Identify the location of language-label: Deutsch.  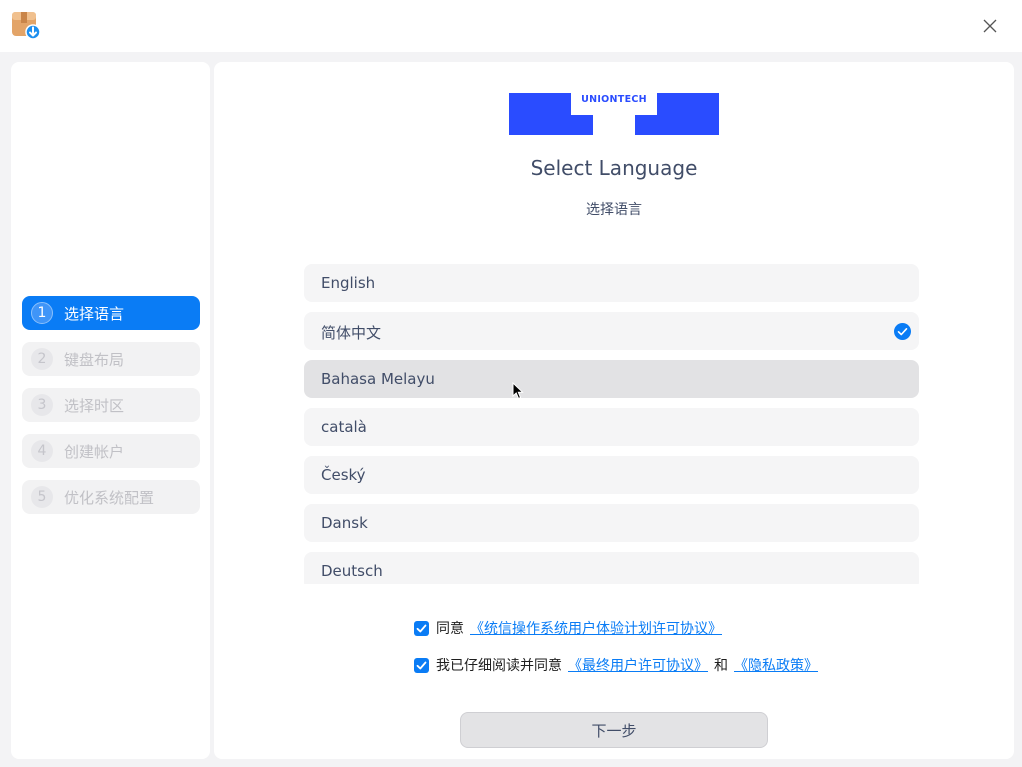
(352, 571).